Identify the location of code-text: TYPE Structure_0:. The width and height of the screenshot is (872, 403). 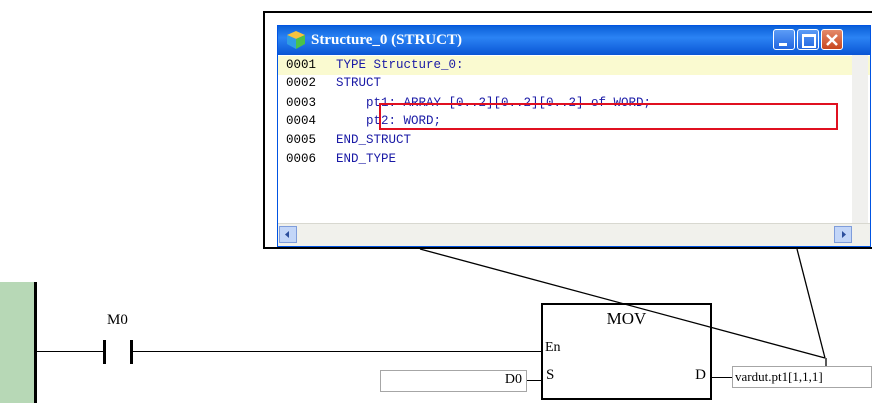
(400, 65).